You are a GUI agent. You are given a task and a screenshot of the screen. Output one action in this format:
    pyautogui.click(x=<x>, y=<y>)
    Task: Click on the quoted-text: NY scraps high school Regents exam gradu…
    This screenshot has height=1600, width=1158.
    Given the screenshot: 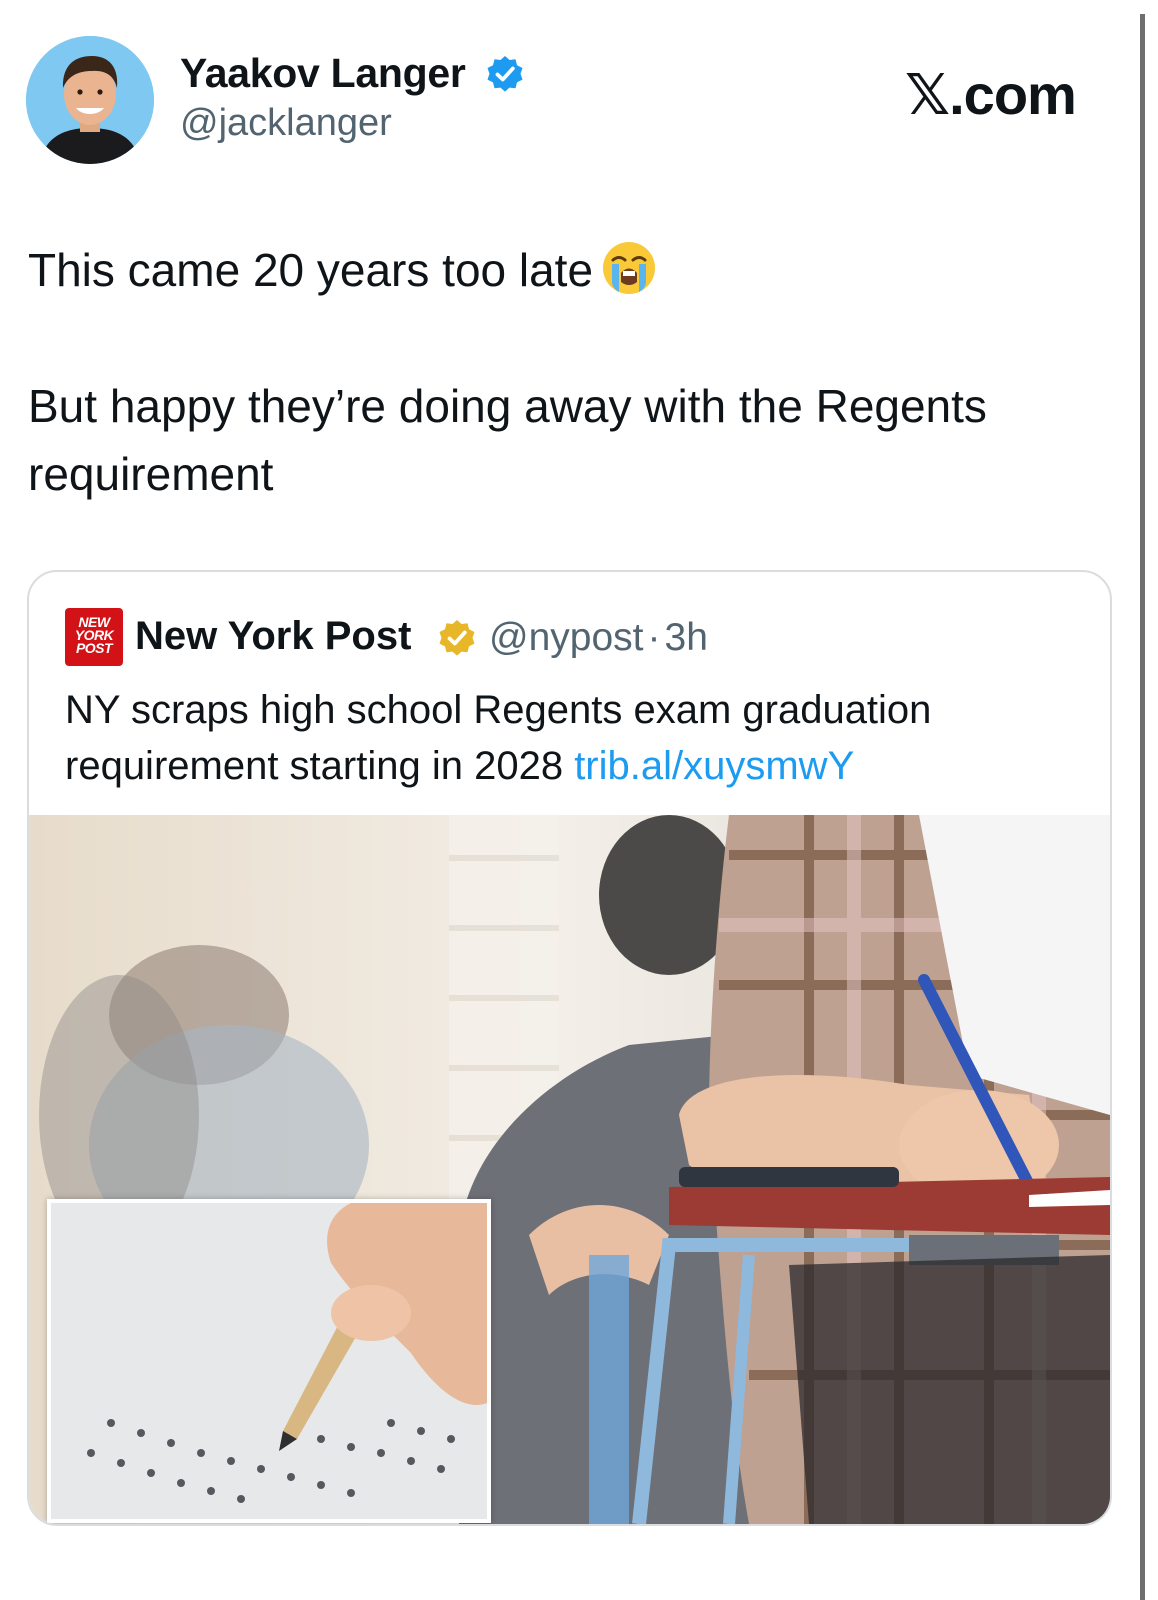 What is the action you would take?
    pyautogui.click(x=575, y=738)
    